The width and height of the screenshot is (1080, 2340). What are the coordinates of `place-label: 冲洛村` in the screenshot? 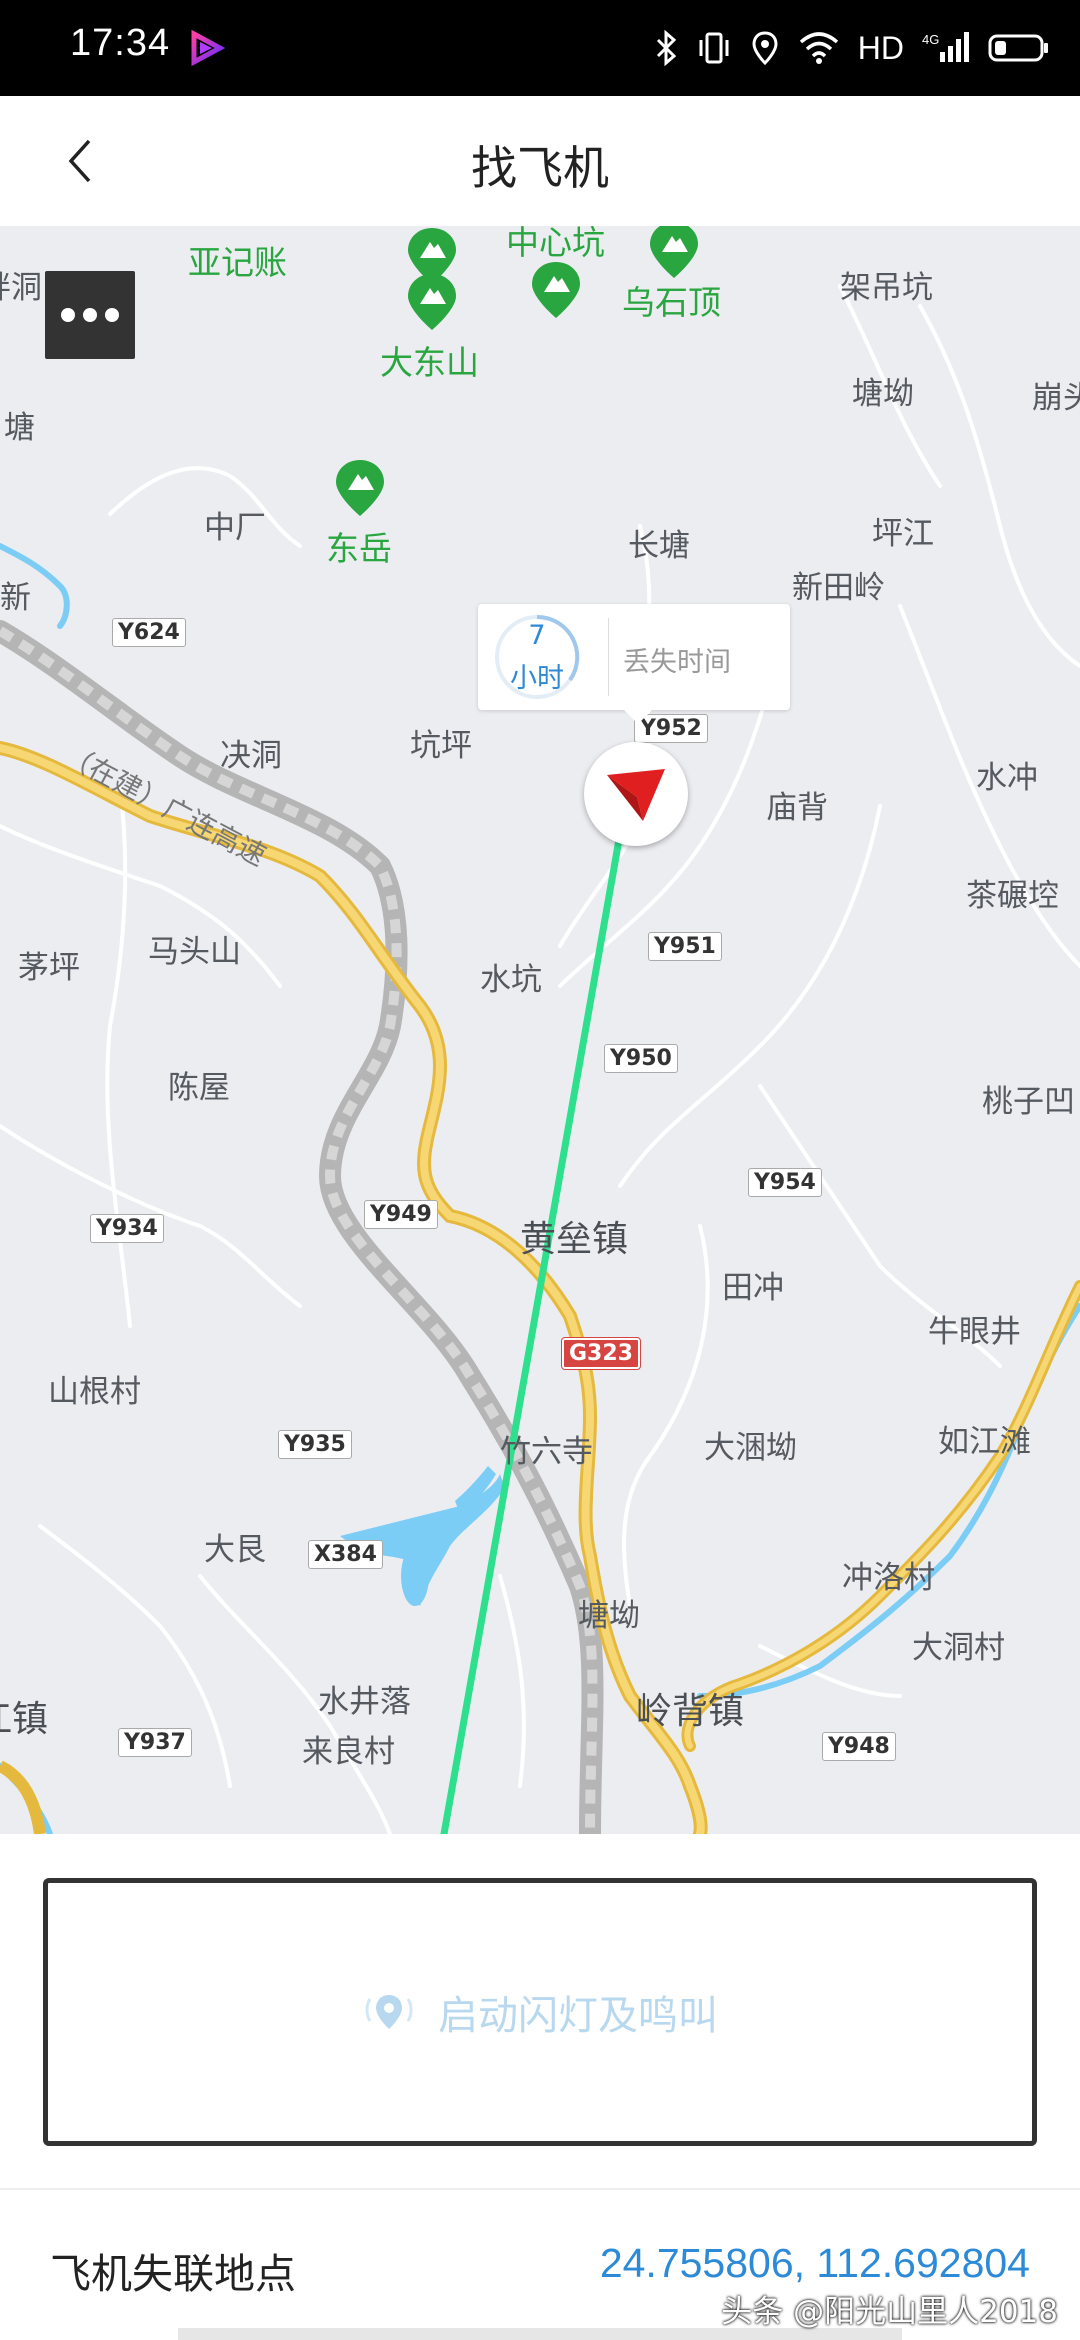 It's located at (888, 1578).